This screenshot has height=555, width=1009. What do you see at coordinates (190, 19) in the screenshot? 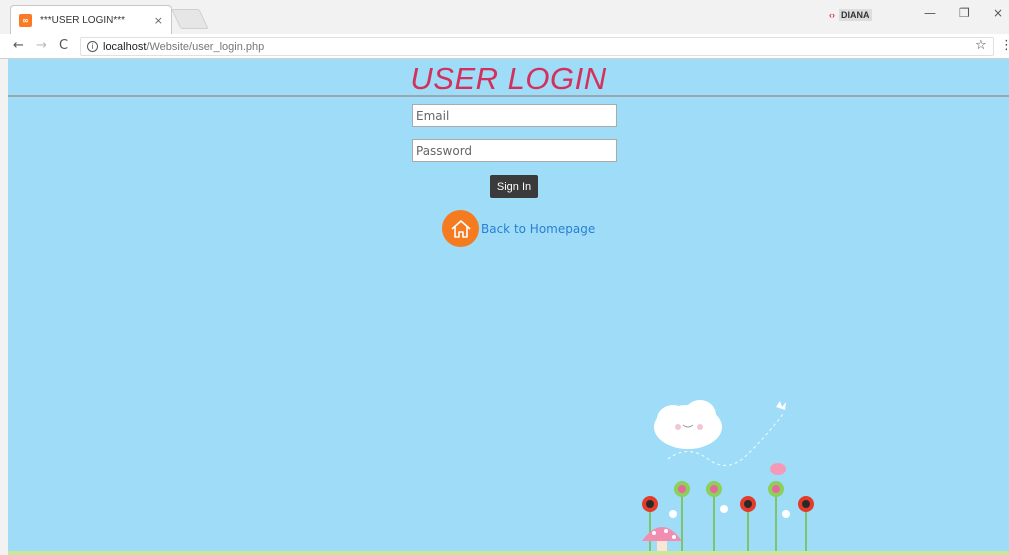
I see `new-tab-button` at bounding box center [190, 19].